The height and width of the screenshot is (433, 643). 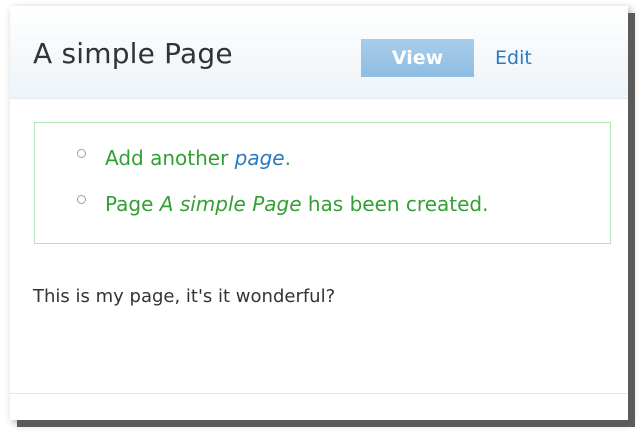 What do you see at coordinates (287, 158) in the screenshot?
I see `message-text: .` at bounding box center [287, 158].